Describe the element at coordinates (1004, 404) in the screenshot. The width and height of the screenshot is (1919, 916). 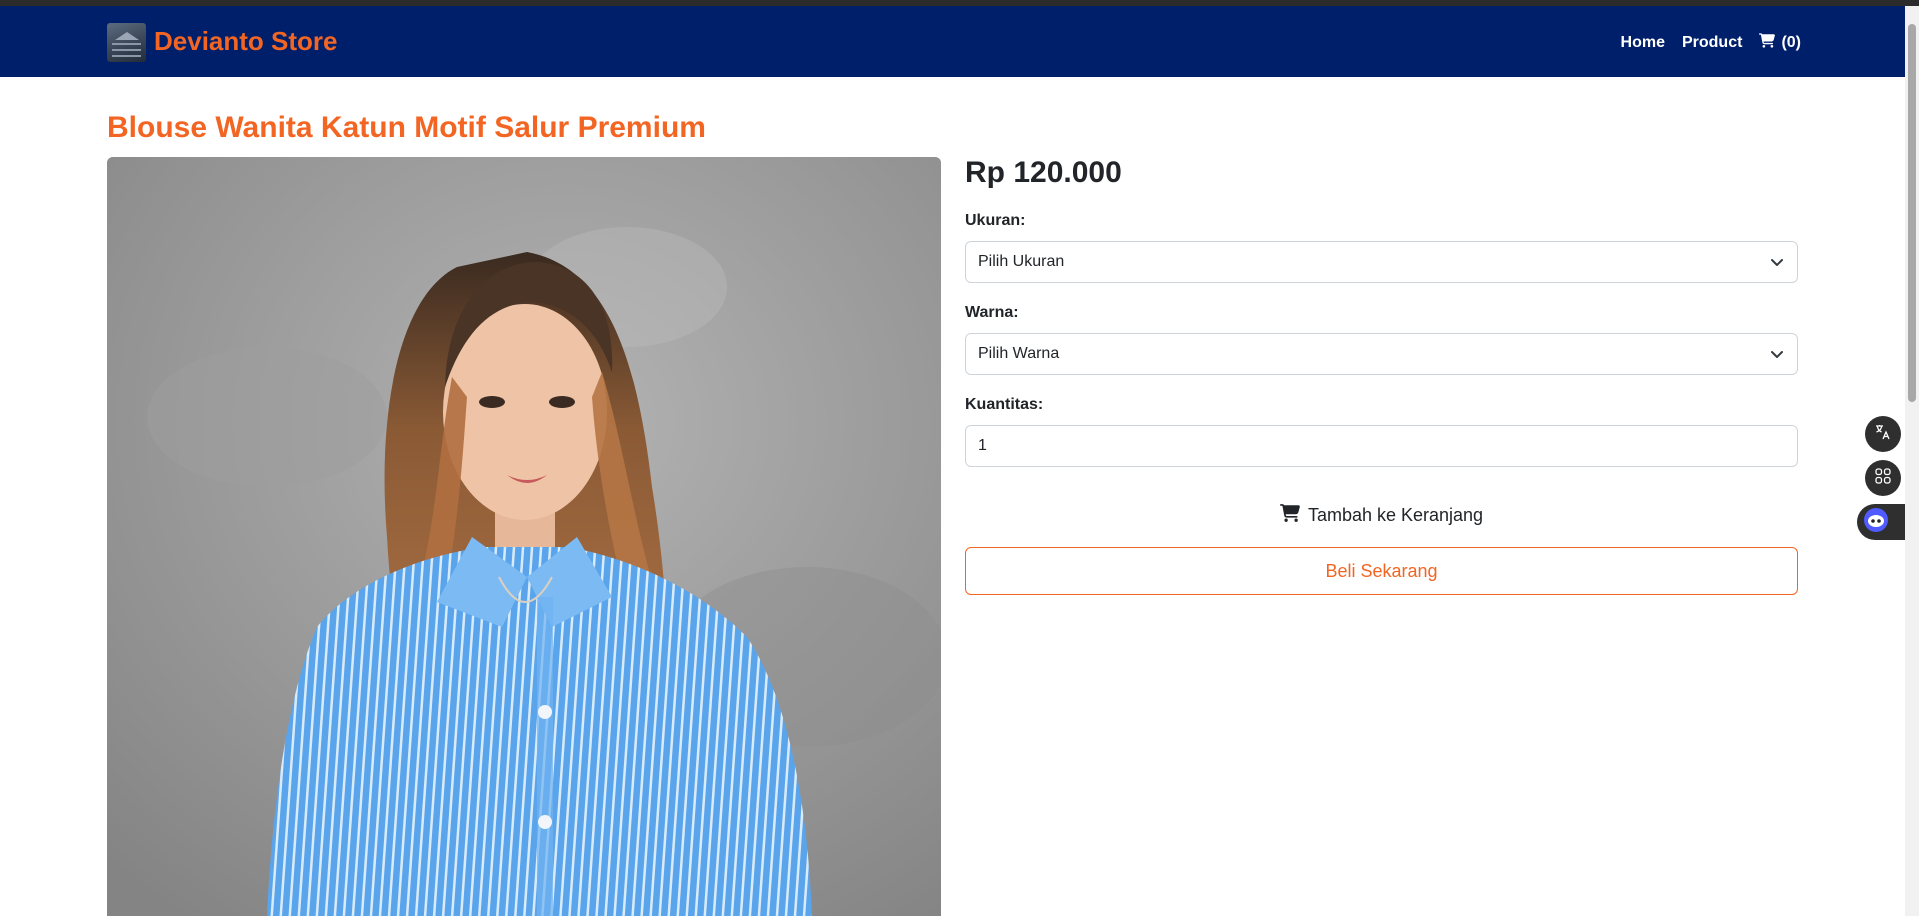
I see `quantity-label: Kuantitas:` at that location.